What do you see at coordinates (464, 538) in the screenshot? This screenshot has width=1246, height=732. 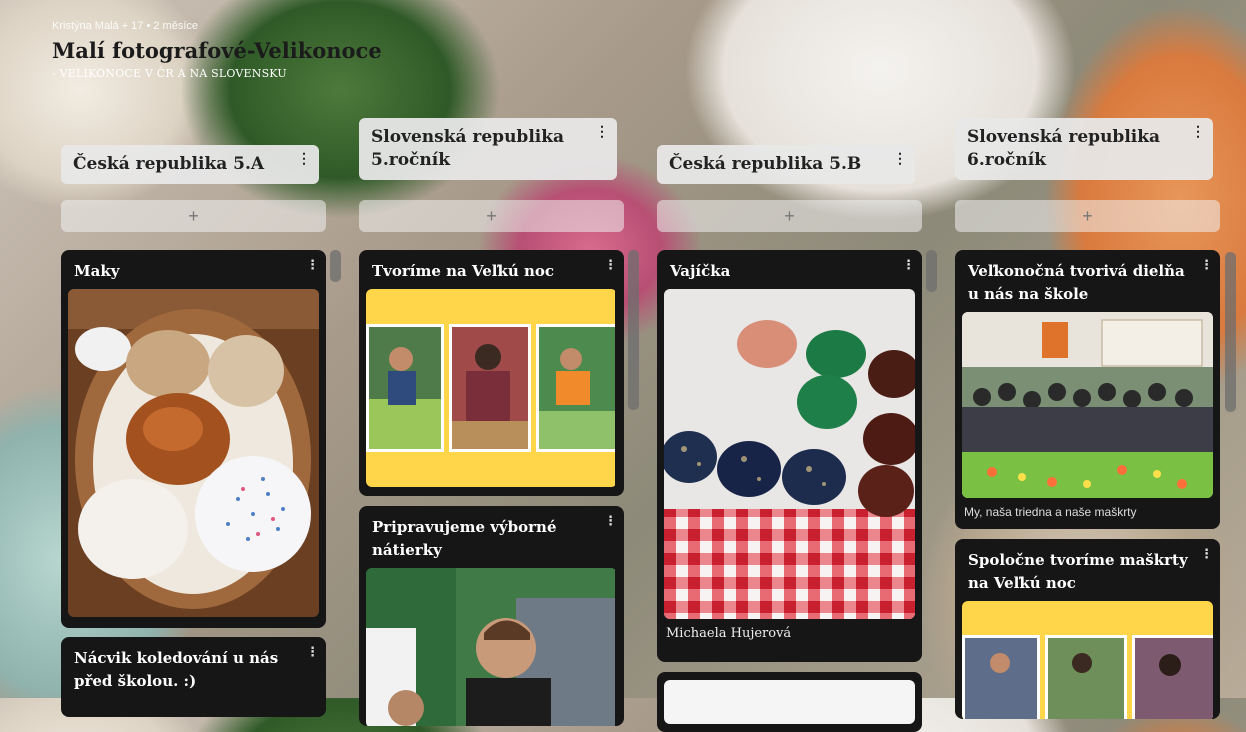 I see `post-title: Pripravujeme výborné nátierky` at bounding box center [464, 538].